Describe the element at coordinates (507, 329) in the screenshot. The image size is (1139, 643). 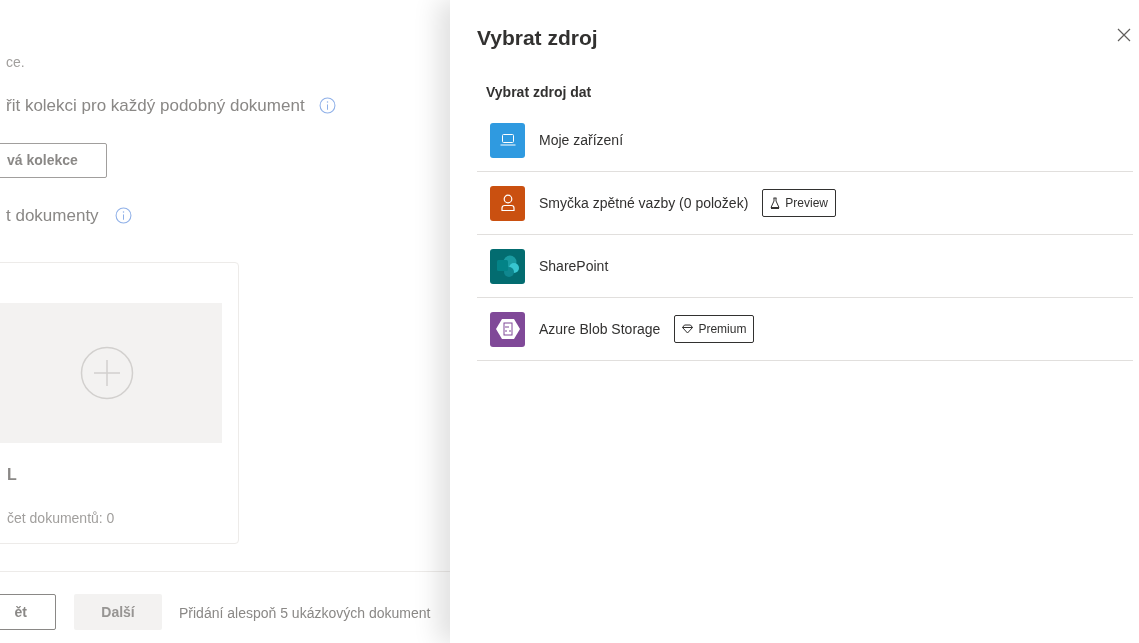
I see `storage-icon` at that location.